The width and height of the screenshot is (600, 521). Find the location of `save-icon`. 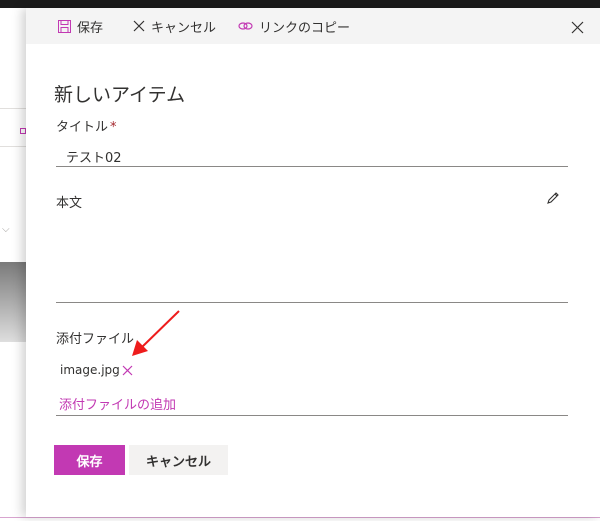

save-icon is located at coordinates (64, 26).